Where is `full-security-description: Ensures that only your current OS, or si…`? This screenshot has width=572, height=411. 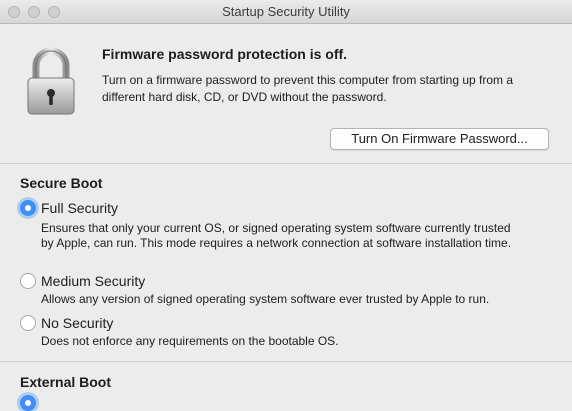 full-security-description: Ensures that only your current OS, or si… is located at coordinates (276, 235).